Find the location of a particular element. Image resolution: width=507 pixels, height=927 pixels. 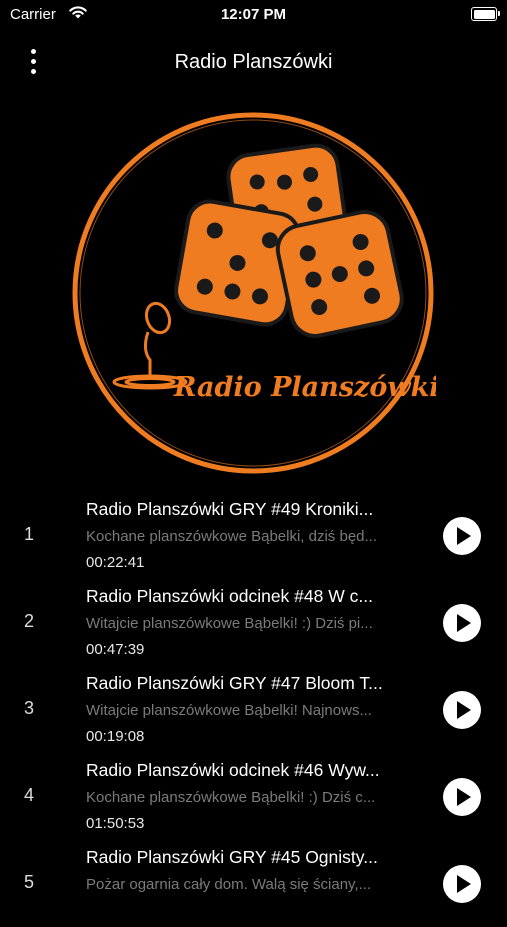

page-title: Radio Planszówki is located at coordinates (253, 62).